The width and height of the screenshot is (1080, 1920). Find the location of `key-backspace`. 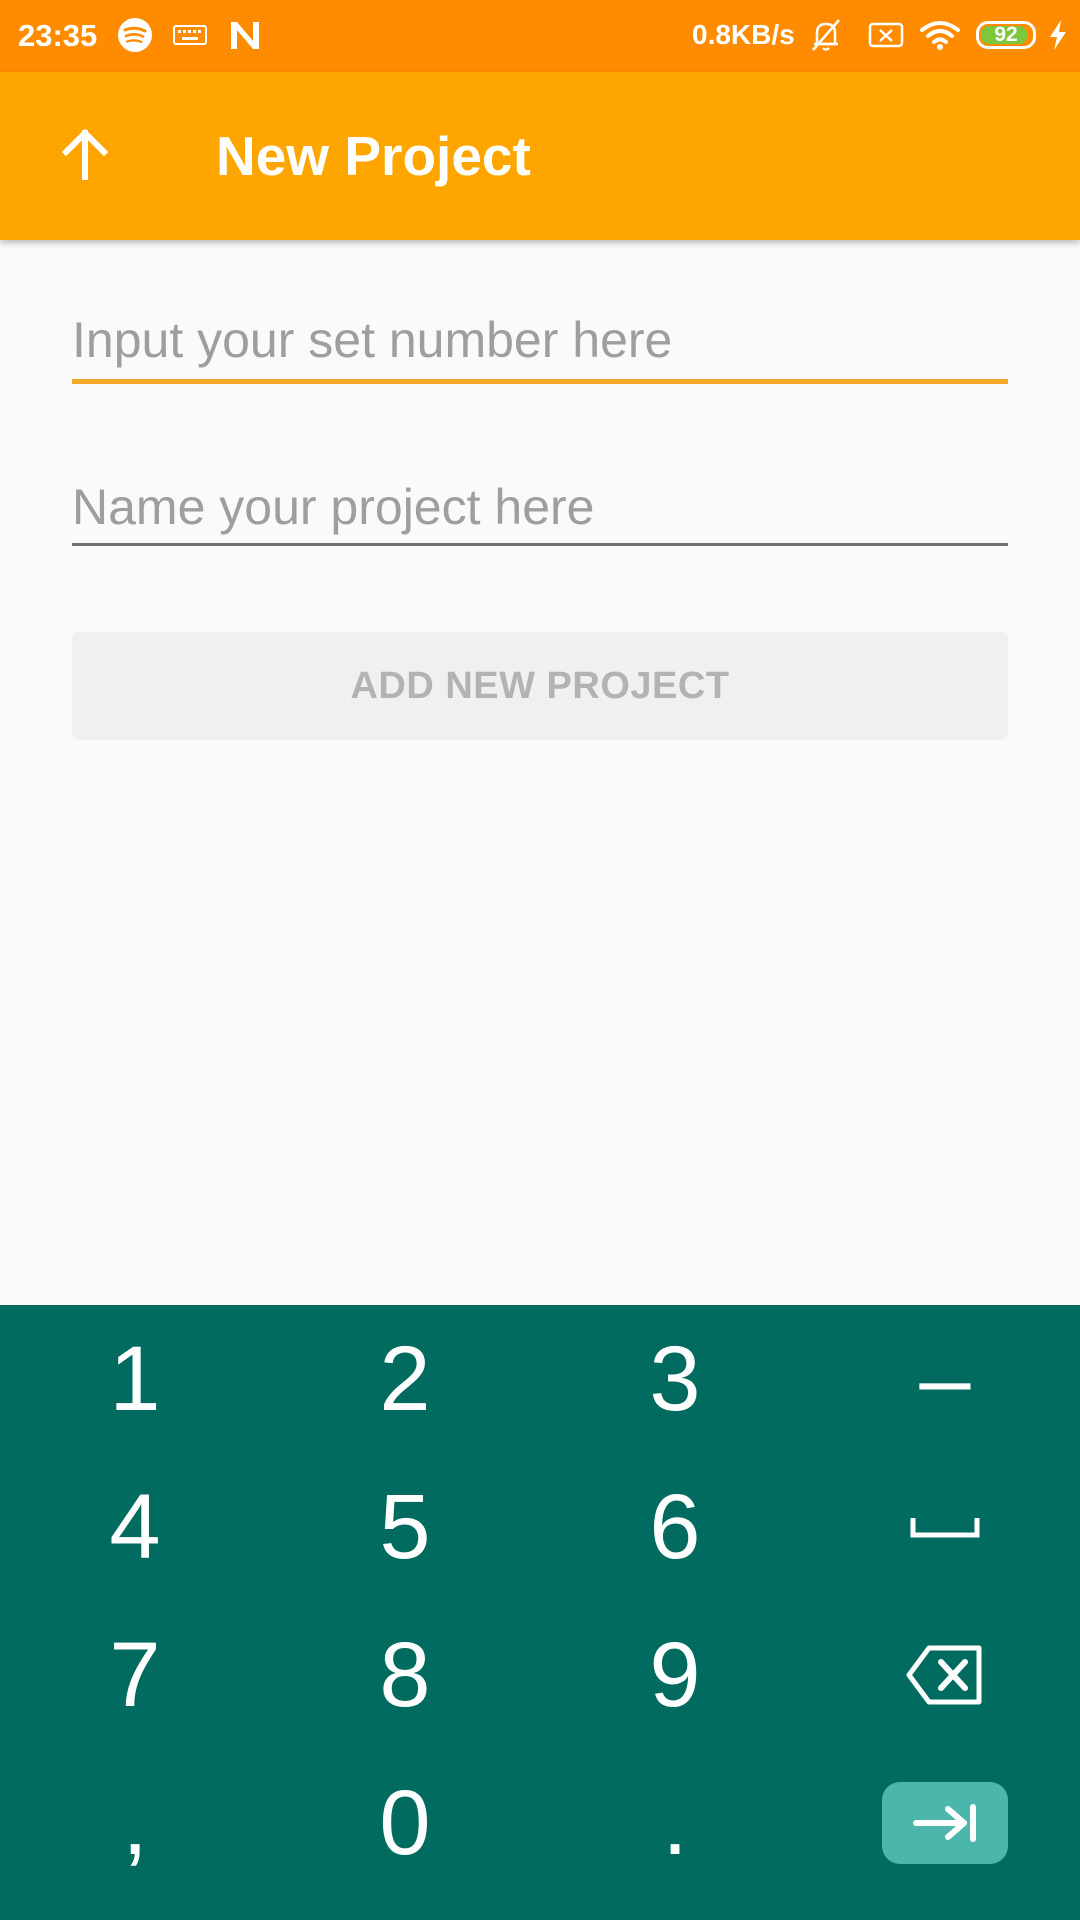

key-backspace is located at coordinates (945, 1675).